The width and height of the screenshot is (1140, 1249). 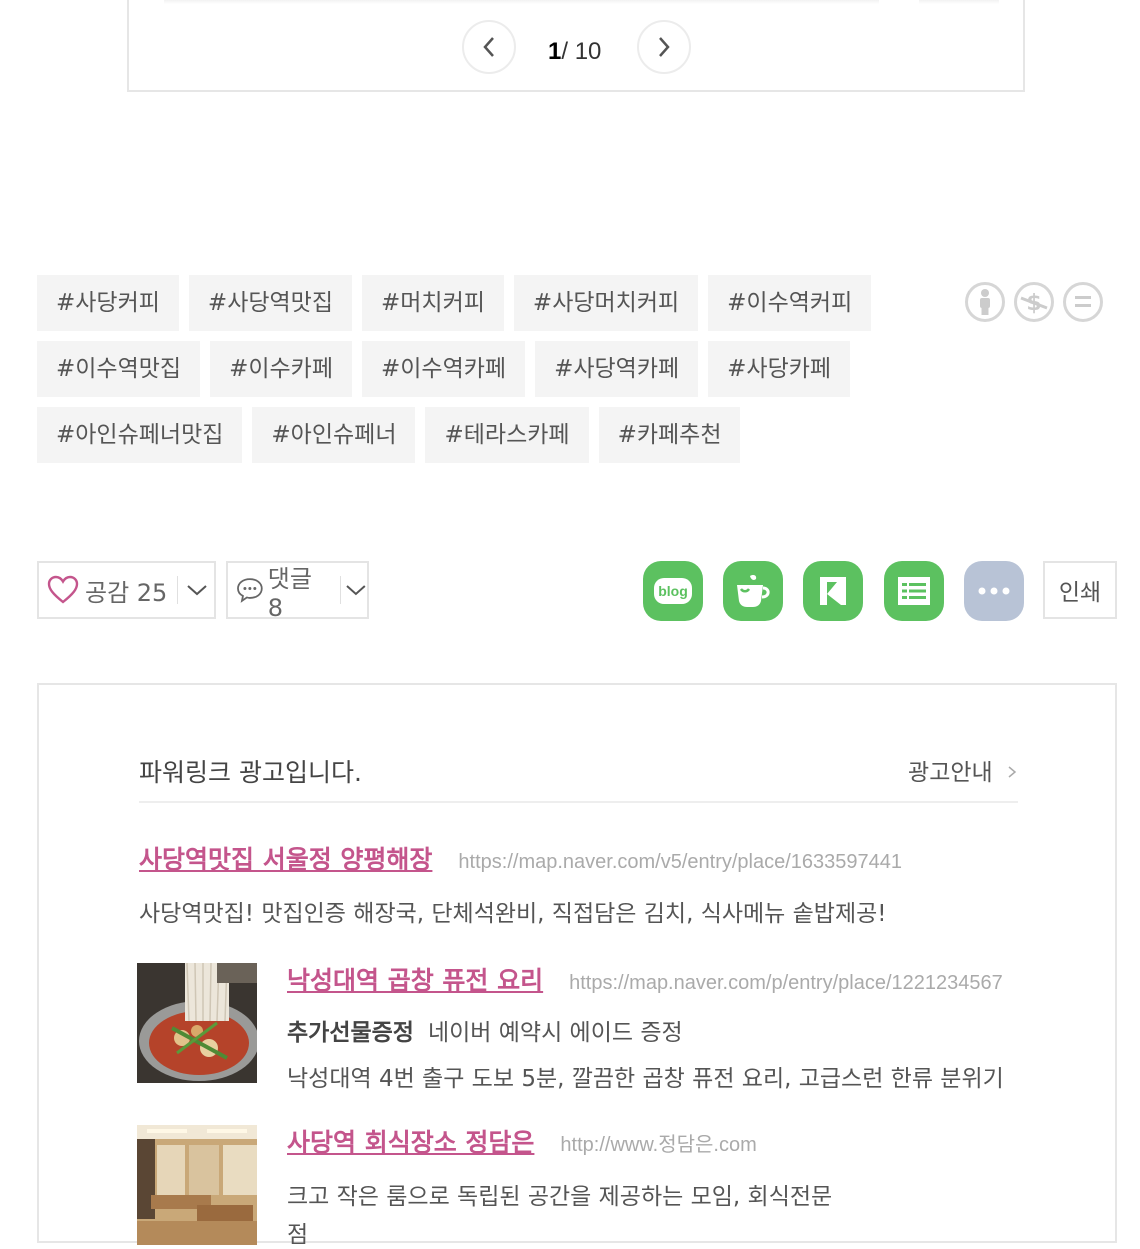 What do you see at coordinates (410, 1141) in the screenshot?
I see `ad-title-link: 사당역 회식장소 정담은` at bounding box center [410, 1141].